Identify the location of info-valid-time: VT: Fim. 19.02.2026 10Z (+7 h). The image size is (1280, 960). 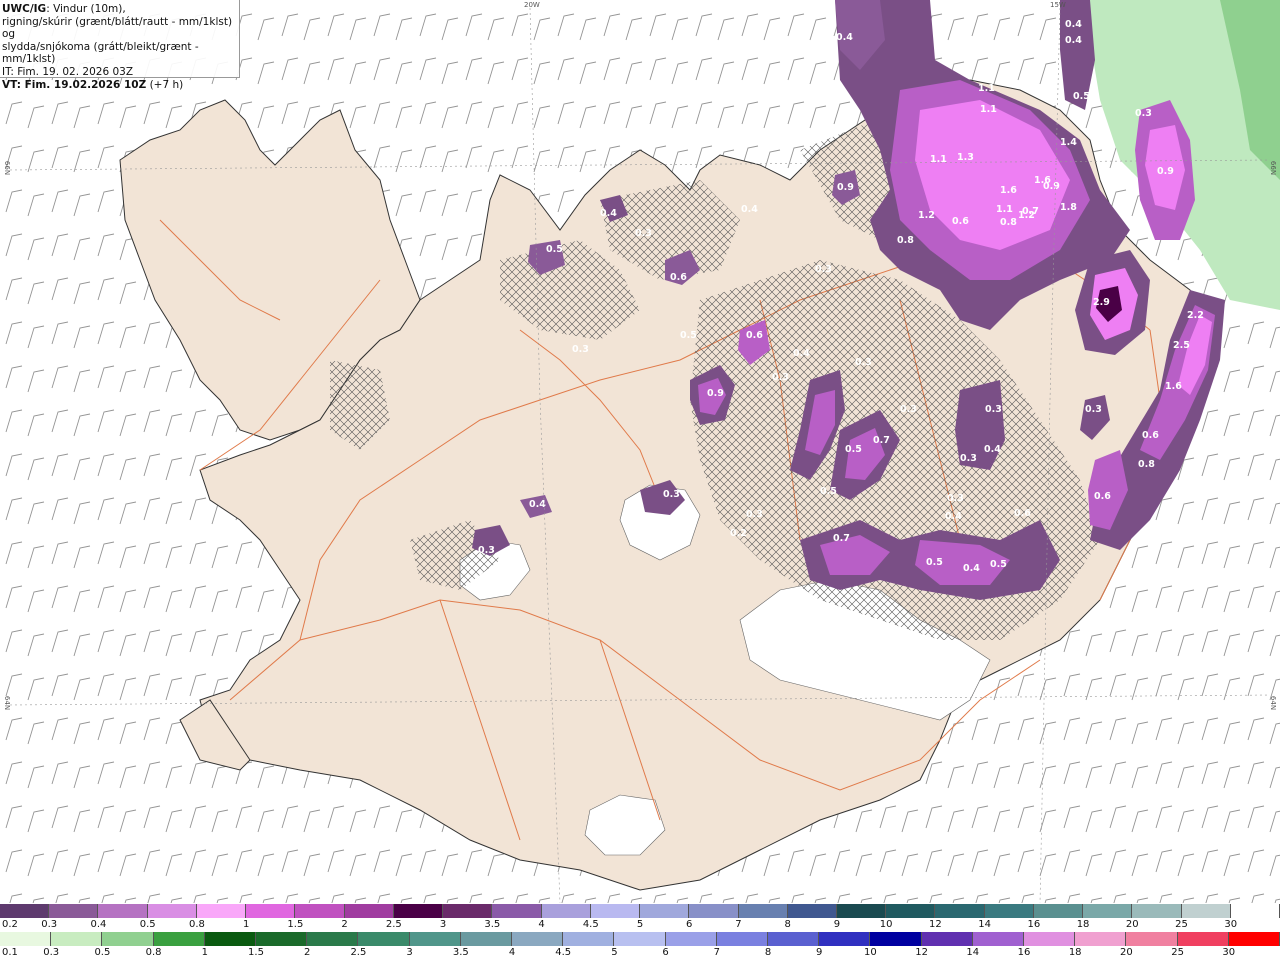
(120, 85).